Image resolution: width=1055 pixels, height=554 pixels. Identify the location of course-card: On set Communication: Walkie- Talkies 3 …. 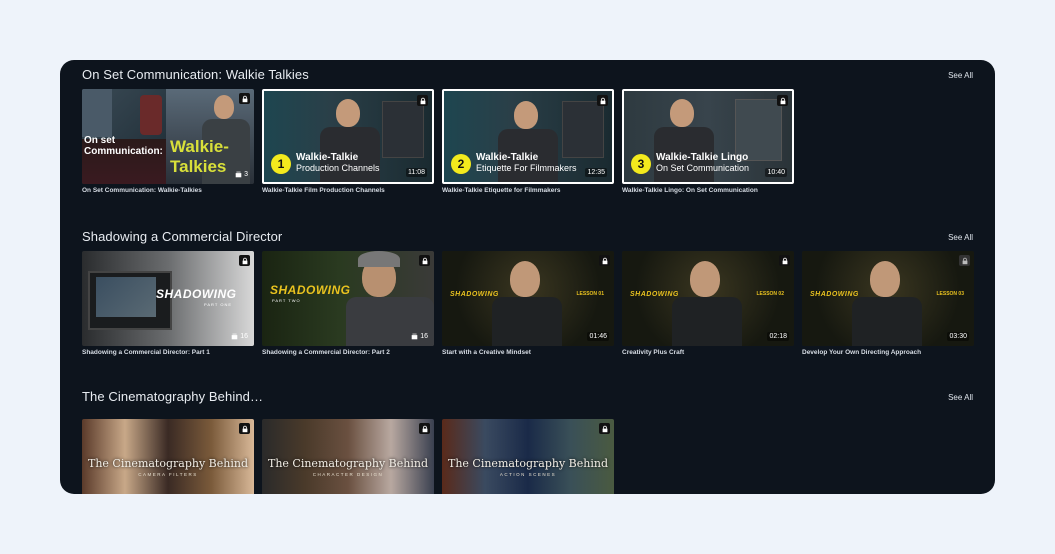
(168, 141).